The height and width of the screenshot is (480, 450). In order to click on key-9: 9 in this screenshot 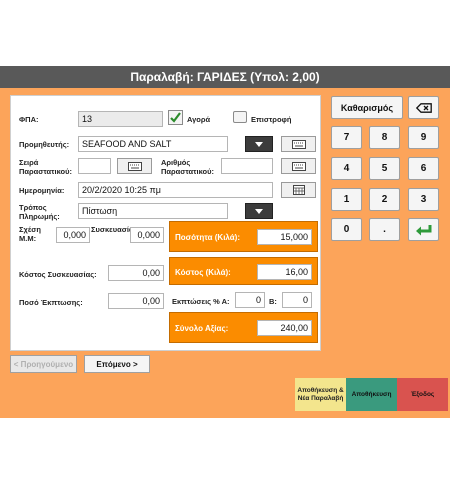, I will do `click(423, 137)`.